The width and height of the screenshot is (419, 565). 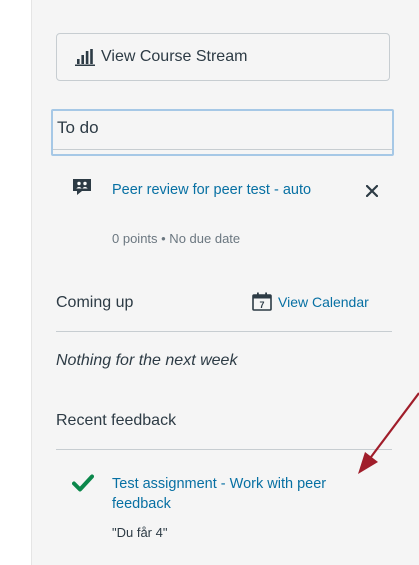 What do you see at coordinates (78, 127) in the screenshot?
I see `todo-title: To do` at bounding box center [78, 127].